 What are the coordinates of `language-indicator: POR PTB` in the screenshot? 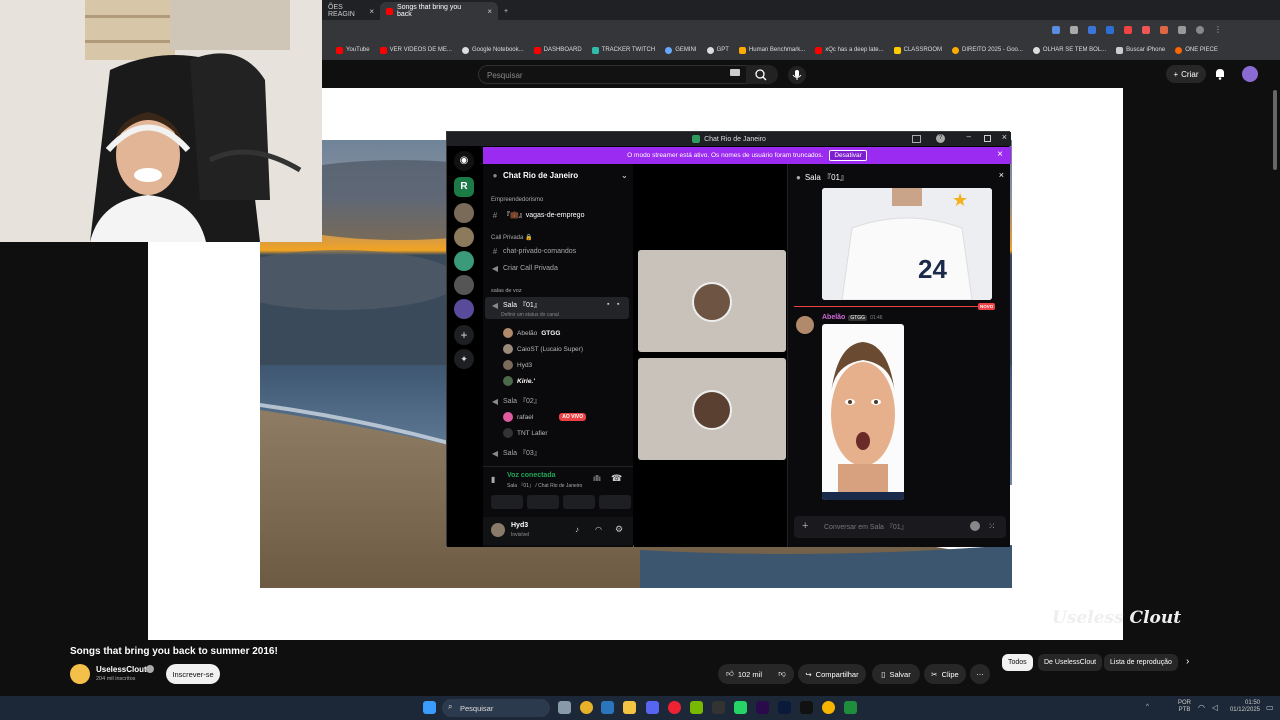 It's located at (1184, 707).